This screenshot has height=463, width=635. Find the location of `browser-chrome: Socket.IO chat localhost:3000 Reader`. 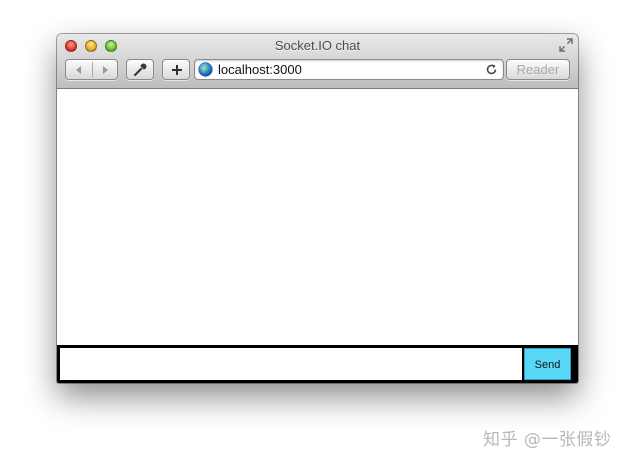

browser-chrome: Socket.IO chat localhost:3000 Reader is located at coordinates (317, 61).